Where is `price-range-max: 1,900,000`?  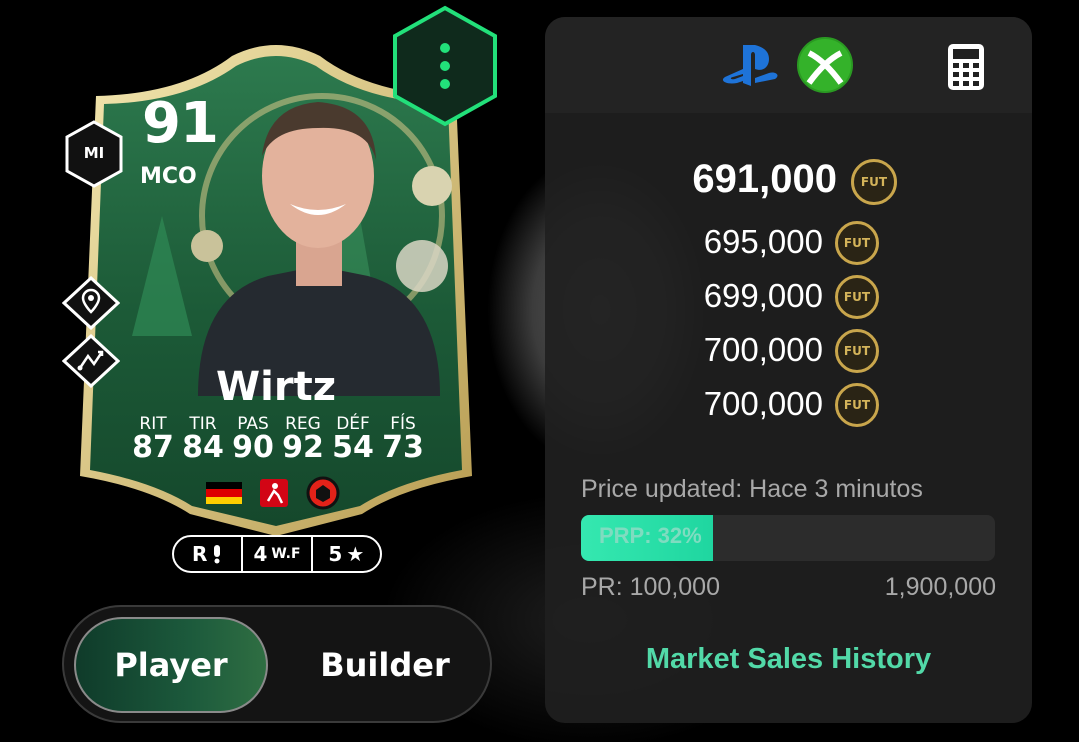 price-range-max: 1,900,000 is located at coordinates (940, 587).